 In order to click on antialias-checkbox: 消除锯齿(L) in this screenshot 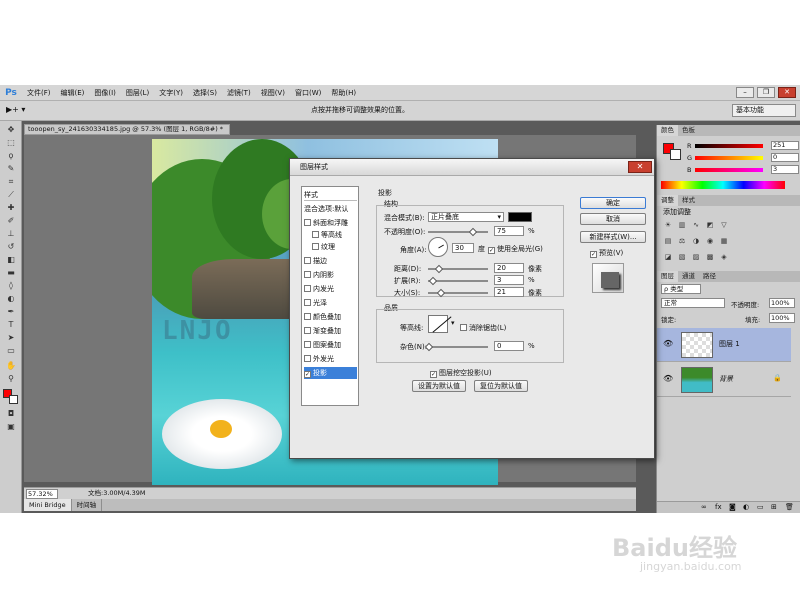, I will do `click(483, 328)`.